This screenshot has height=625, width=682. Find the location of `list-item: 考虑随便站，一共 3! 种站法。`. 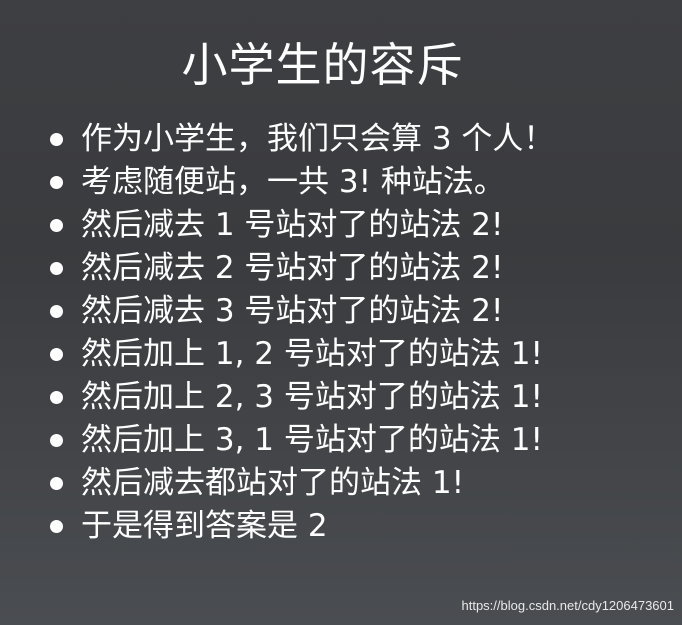

list-item: 考虑随便站，一共 3! 种站法。 is located at coordinates (302, 182).